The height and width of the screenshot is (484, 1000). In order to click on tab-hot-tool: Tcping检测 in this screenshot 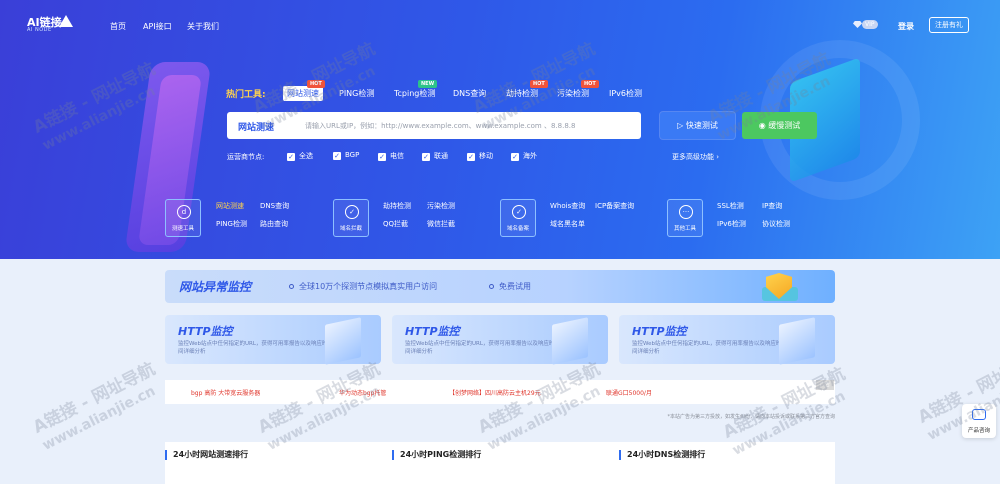, I will do `click(414, 93)`.